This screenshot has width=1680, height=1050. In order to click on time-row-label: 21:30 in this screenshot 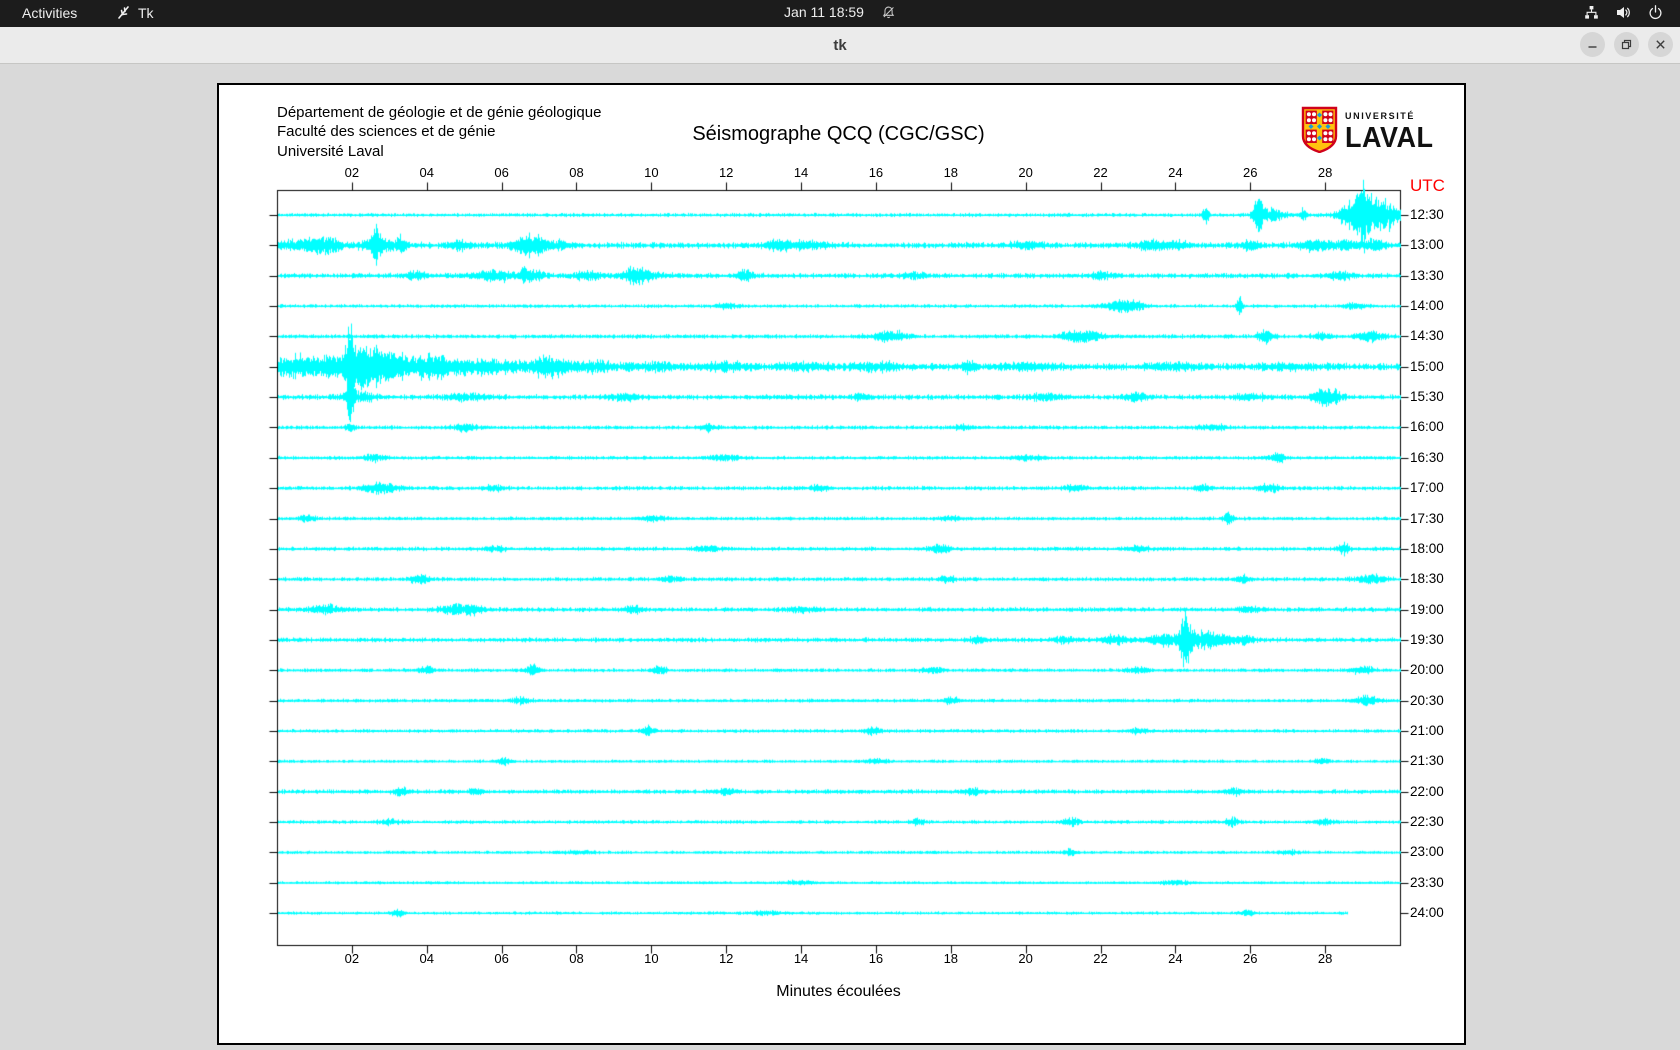, I will do `click(1427, 761)`.